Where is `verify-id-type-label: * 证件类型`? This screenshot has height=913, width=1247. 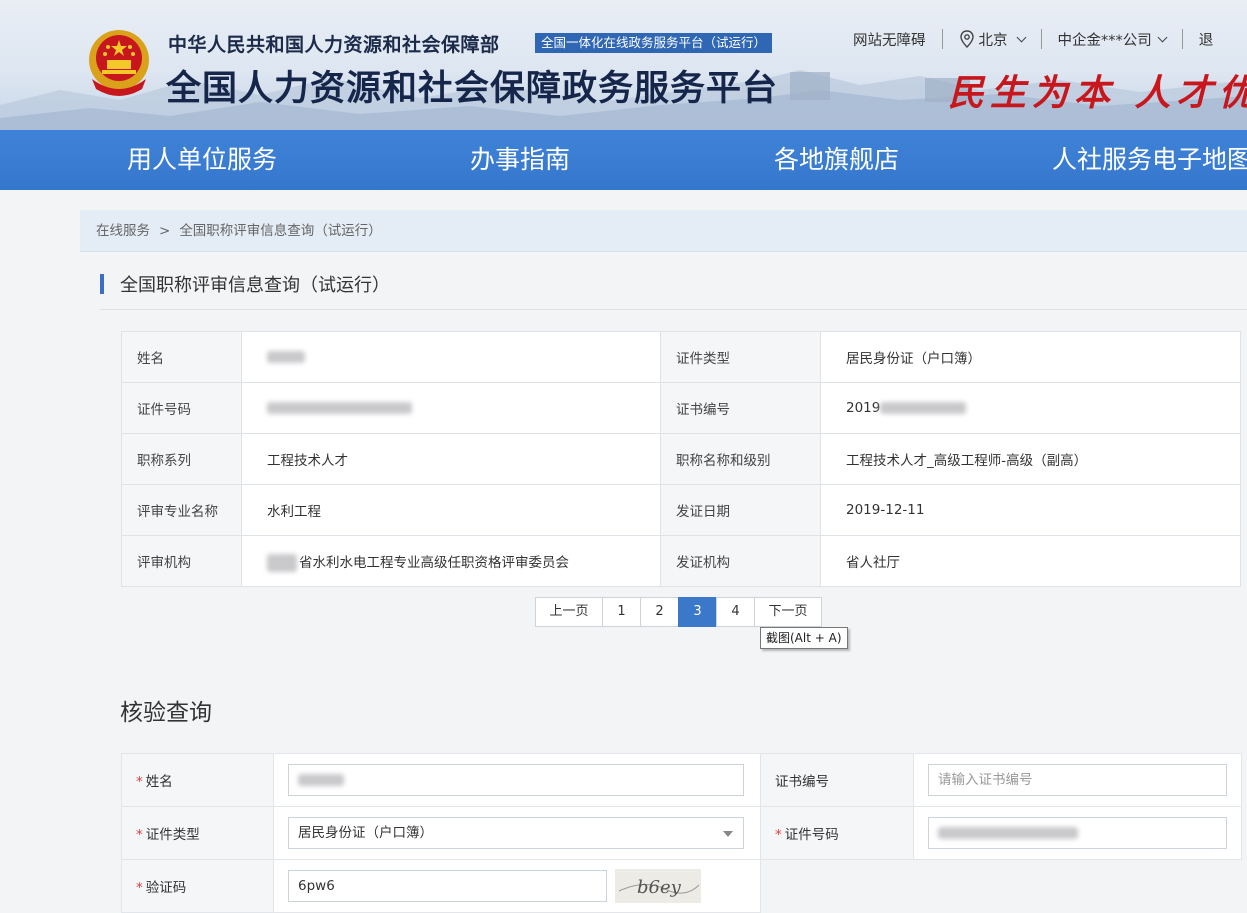
verify-id-type-label: * 证件类型 is located at coordinates (197, 833).